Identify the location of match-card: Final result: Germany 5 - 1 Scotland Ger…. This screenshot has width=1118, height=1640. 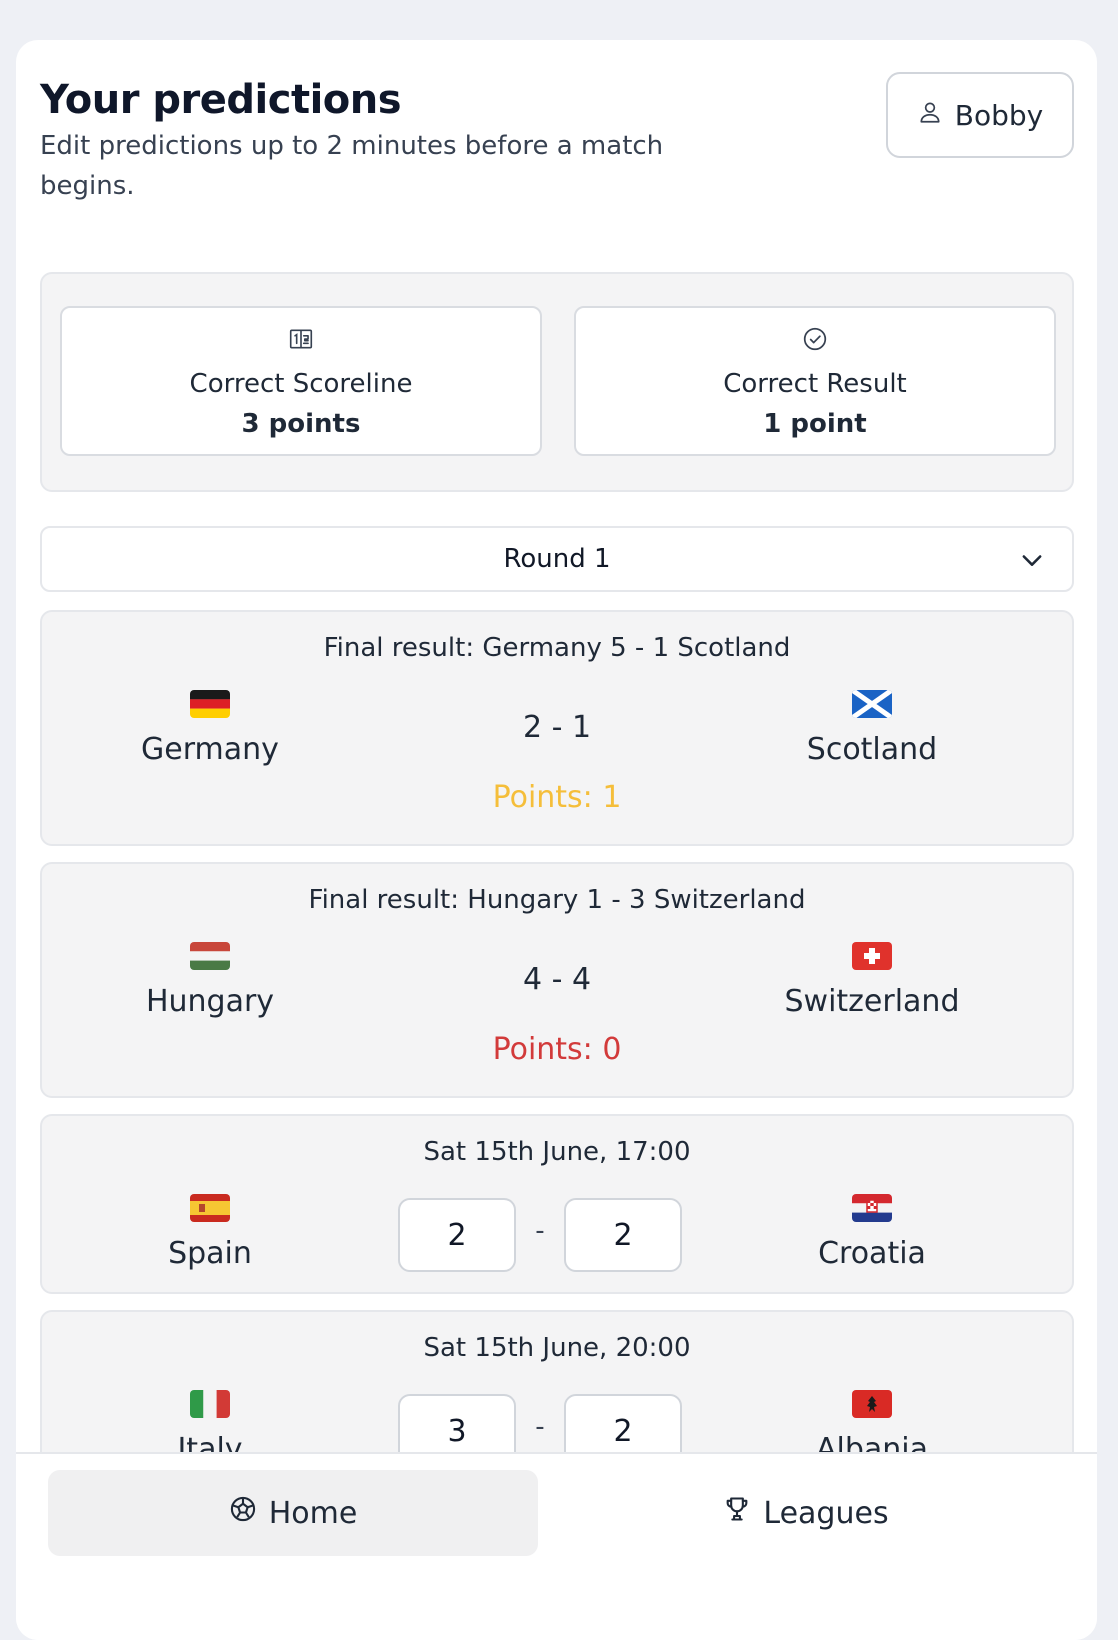
(557, 728).